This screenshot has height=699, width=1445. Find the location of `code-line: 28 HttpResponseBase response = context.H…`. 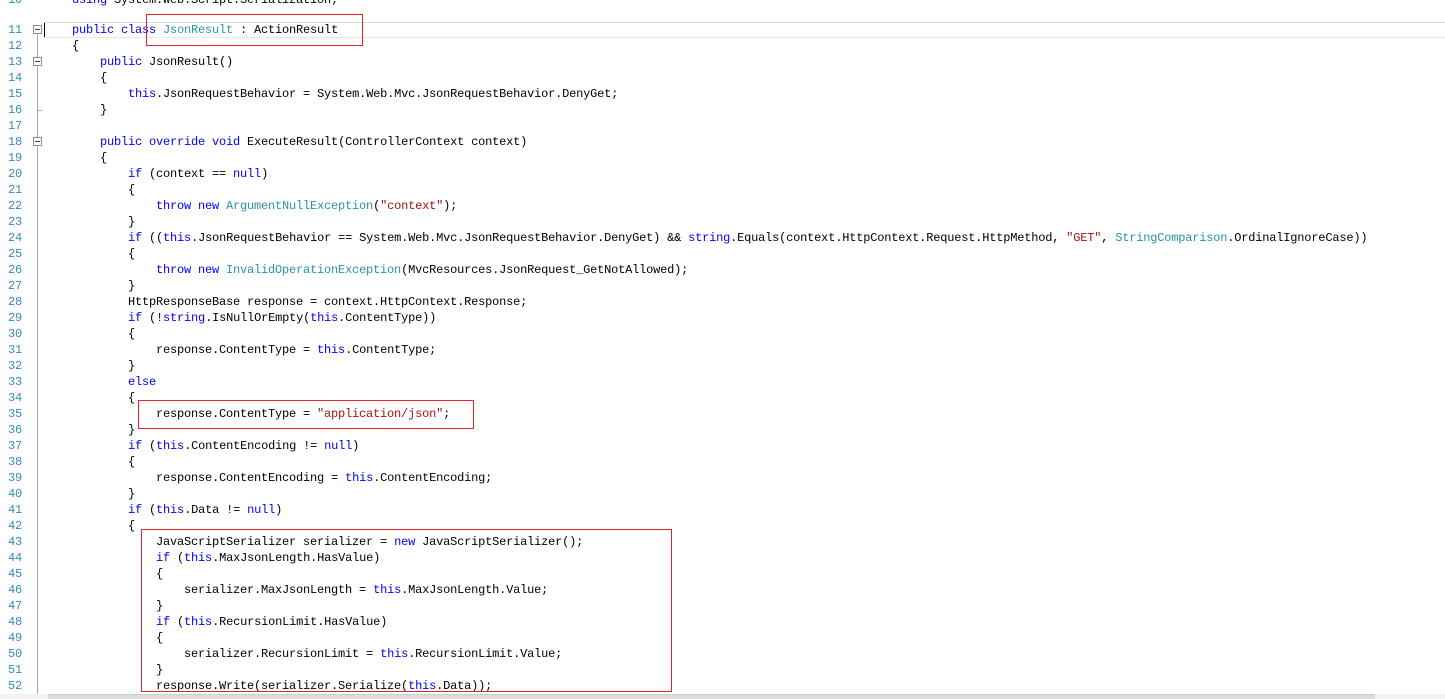

code-line: 28 HttpResponseBase response = context.H… is located at coordinates (722, 302).